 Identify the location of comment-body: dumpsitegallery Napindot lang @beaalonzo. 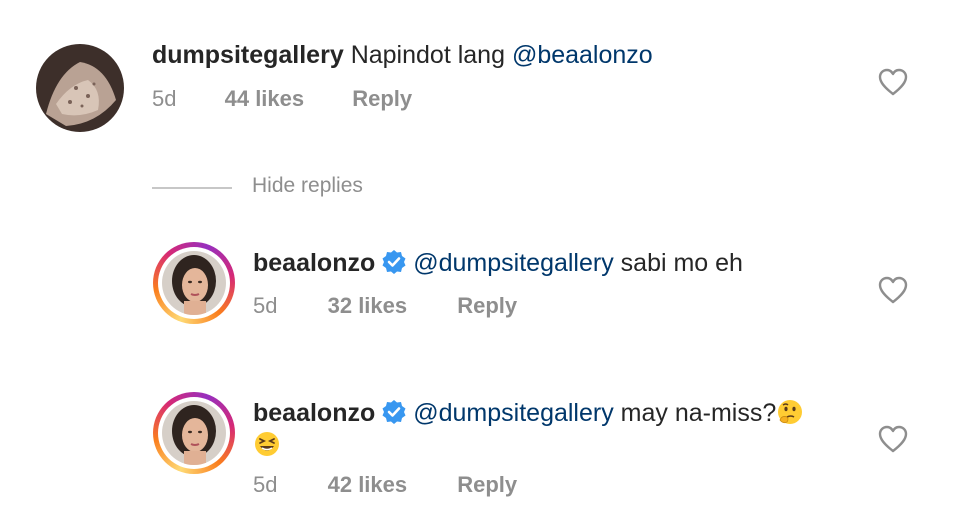
(402, 55).